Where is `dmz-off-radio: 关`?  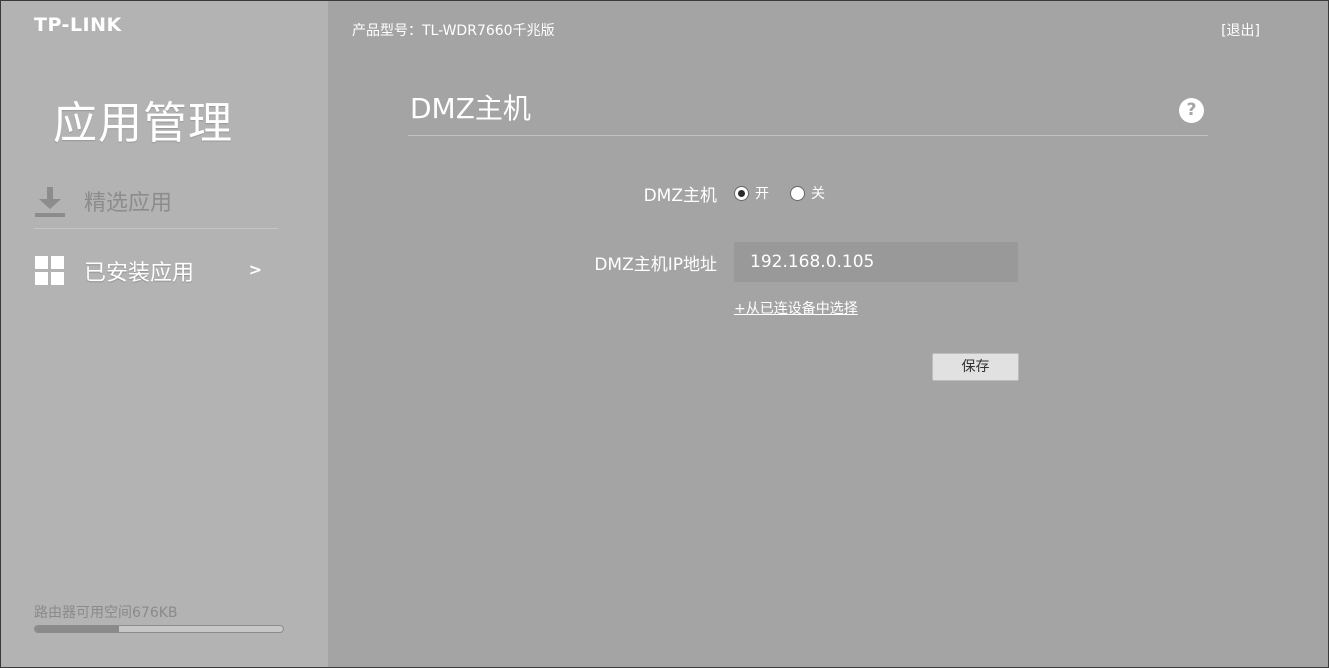 dmz-off-radio: 关 is located at coordinates (807, 193).